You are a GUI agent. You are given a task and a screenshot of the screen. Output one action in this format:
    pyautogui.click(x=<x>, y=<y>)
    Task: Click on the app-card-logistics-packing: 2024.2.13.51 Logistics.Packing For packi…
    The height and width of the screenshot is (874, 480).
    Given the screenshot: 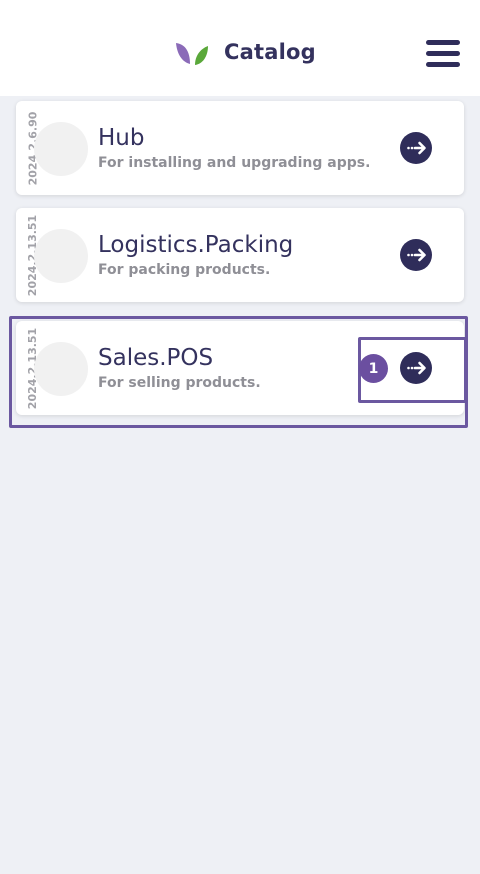 What is the action you would take?
    pyautogui.click(x=240, y=255)
    